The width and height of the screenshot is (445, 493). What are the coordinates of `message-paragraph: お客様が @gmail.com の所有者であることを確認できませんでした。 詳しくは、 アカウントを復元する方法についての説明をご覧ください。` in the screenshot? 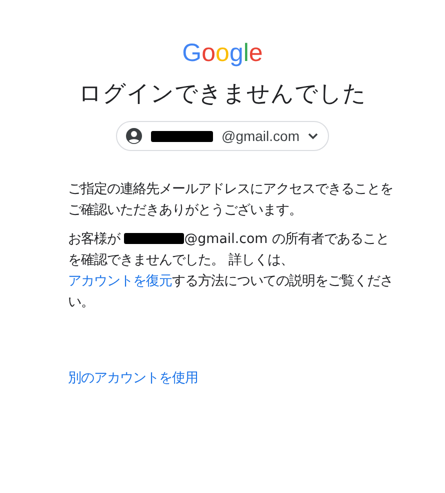 It's located at (230, 271).